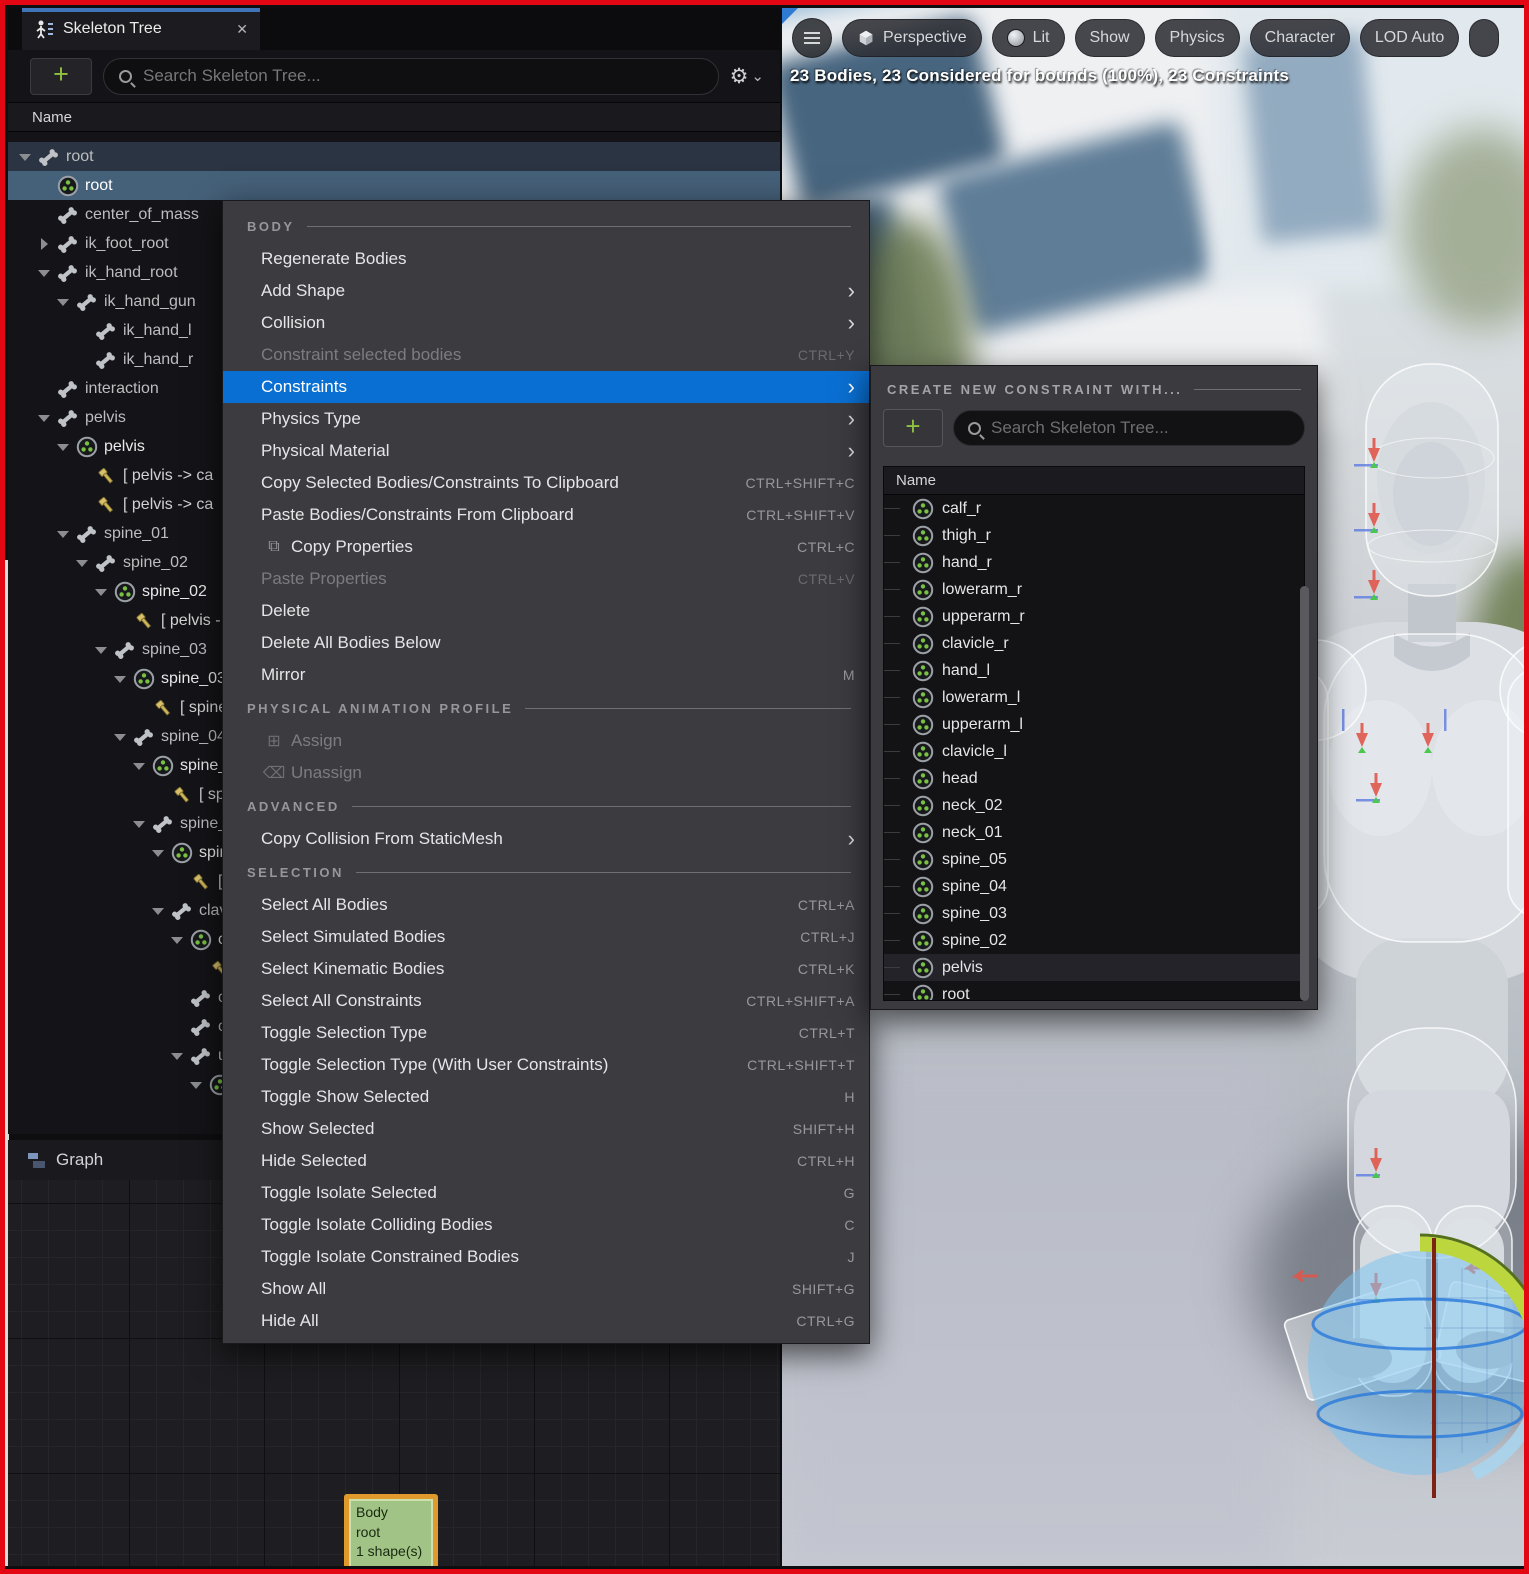 Image resolution: width=1529 pixels, height=1574 pixels. Describe the element at coordinates (546, 675) in the screenshot. I see `menu-item: Mirror M` at that location.